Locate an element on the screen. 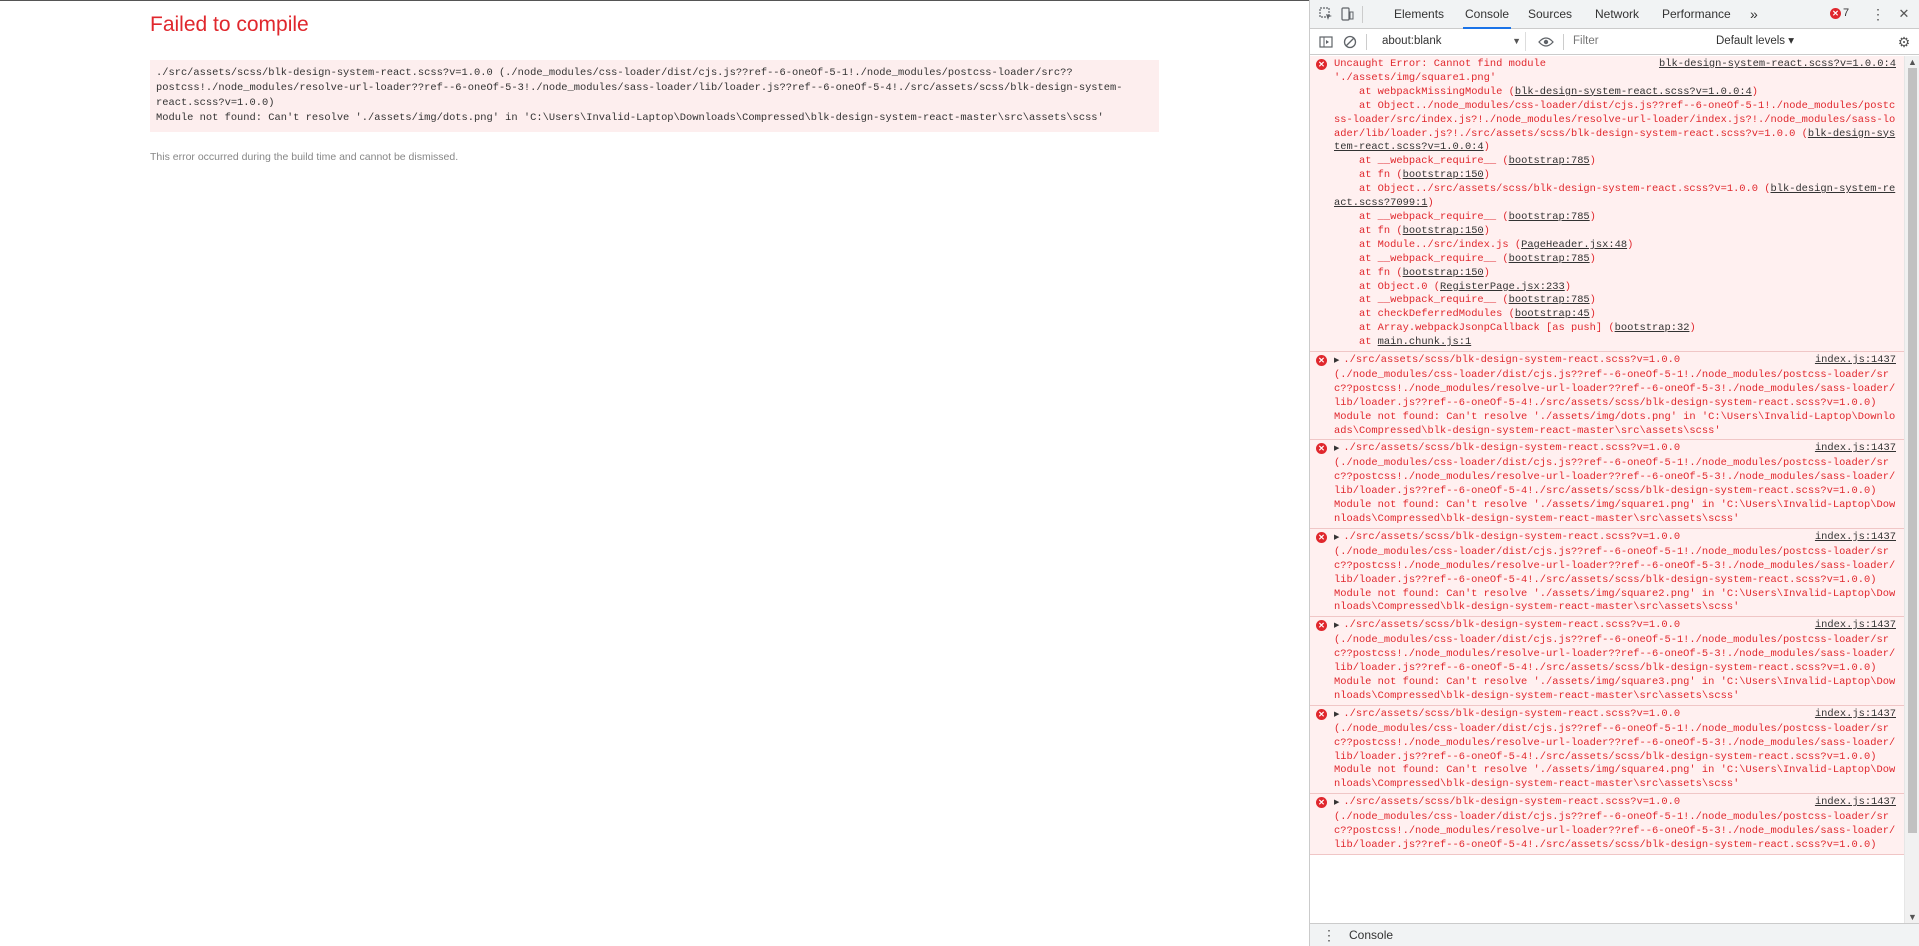 Image resolution: width=1919 pixels, height=946 pixels. stack-frame-link: blk-design-system-react.scss?v=1.0.0:4 is located at coordinates (1633, 92).